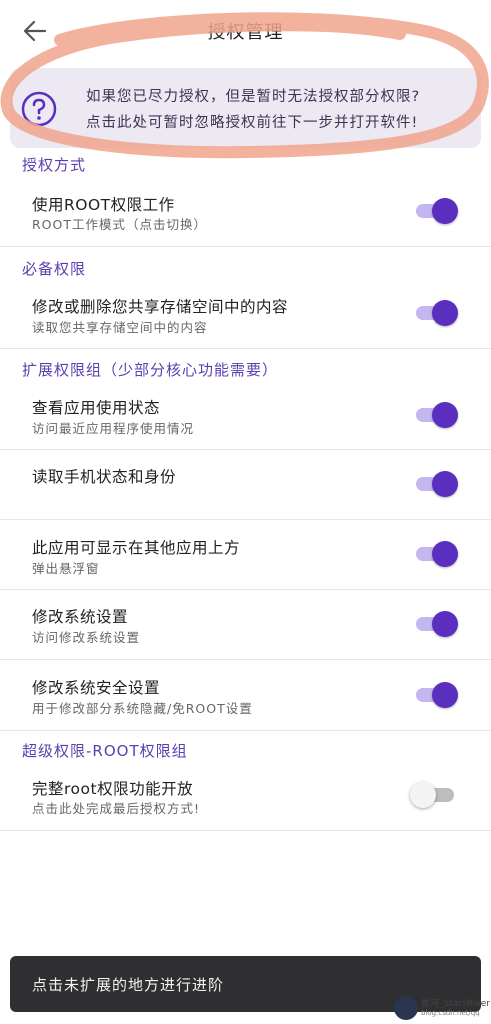 The image size is (491, 1024). What do you see at coordinates (245, 625) in the screenshot?
I see `setting-row-system-settings: 修改系统设置 访问修改系统设置` at bounding box center [245, 625].